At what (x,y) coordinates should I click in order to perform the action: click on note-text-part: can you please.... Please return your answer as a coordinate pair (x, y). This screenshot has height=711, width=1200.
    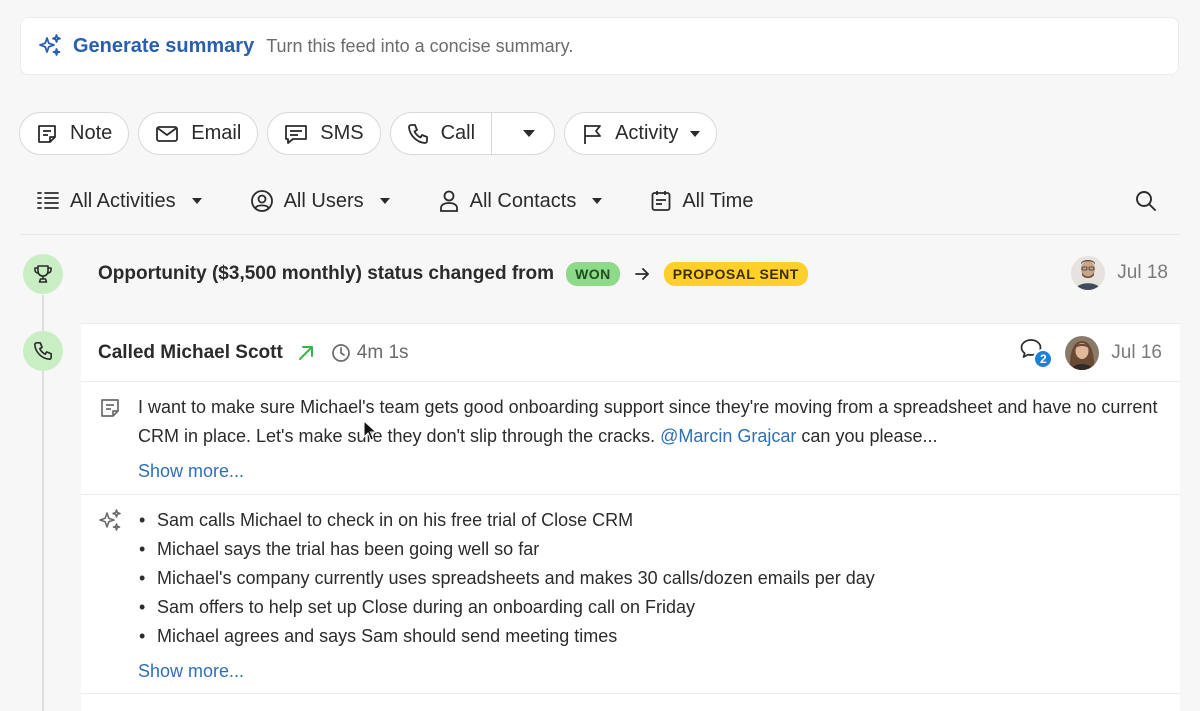
    Looking at the image, I should click on (867, 436).